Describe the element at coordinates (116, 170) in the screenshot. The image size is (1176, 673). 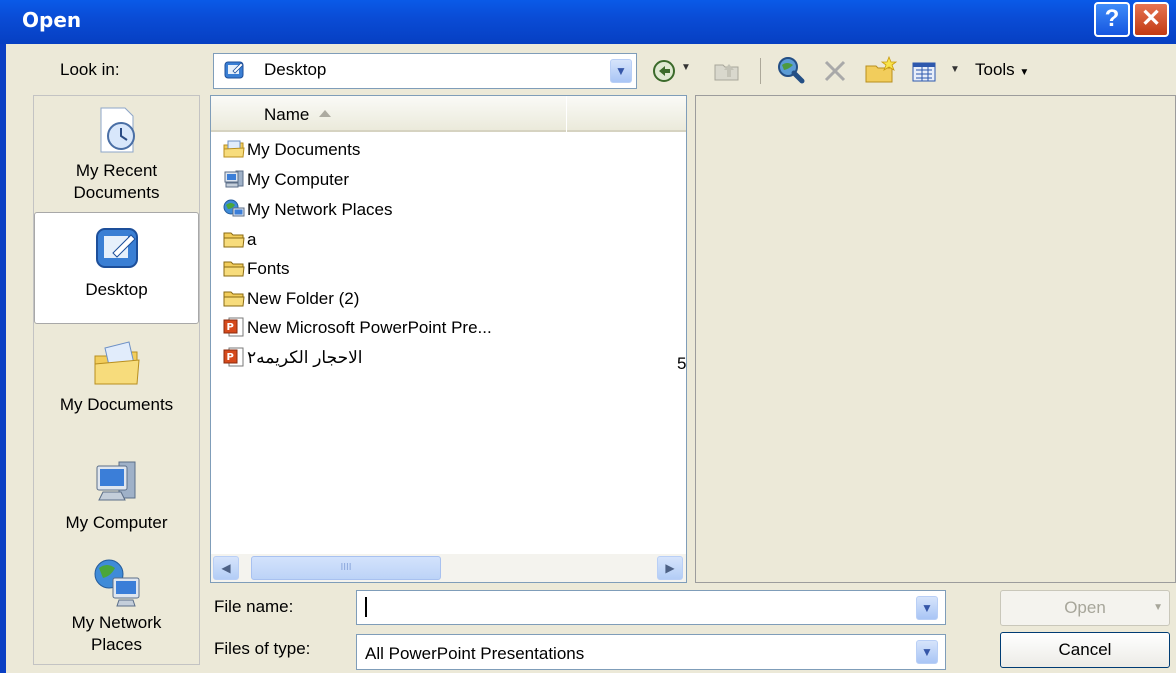
I see `place-label-line1: My Recent` at that location.